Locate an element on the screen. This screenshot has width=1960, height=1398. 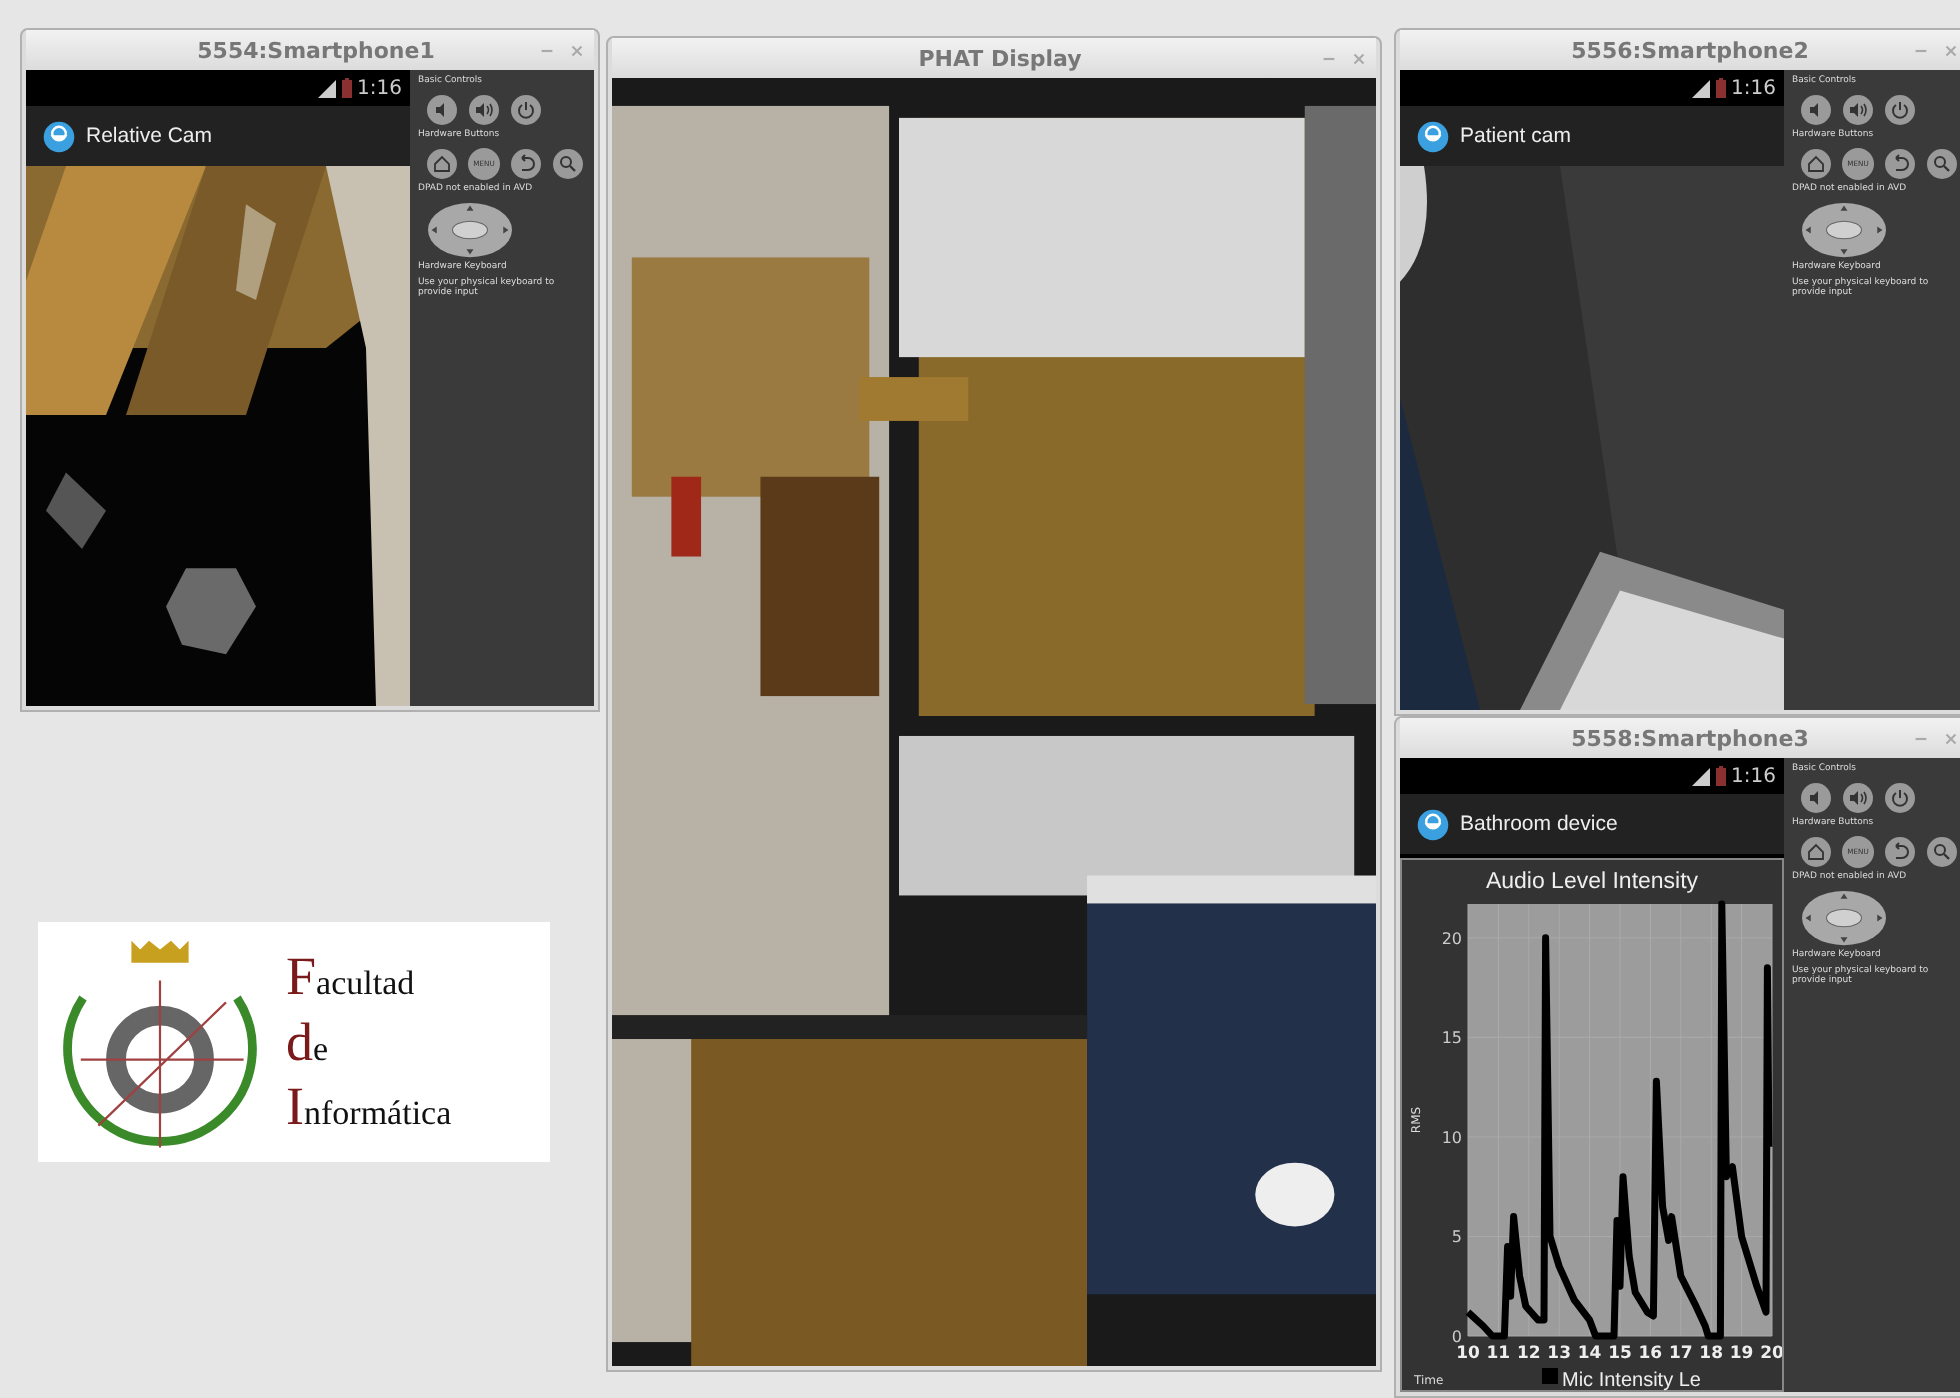
y-tick-label: 5 is located at coordinates (1456, 1237).